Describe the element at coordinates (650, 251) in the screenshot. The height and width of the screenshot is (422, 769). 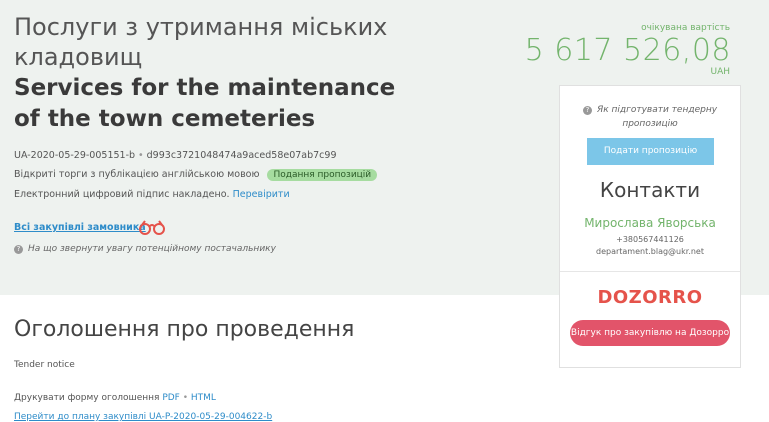
I see `contact-email: departament.blag@ukr.net` at that location.